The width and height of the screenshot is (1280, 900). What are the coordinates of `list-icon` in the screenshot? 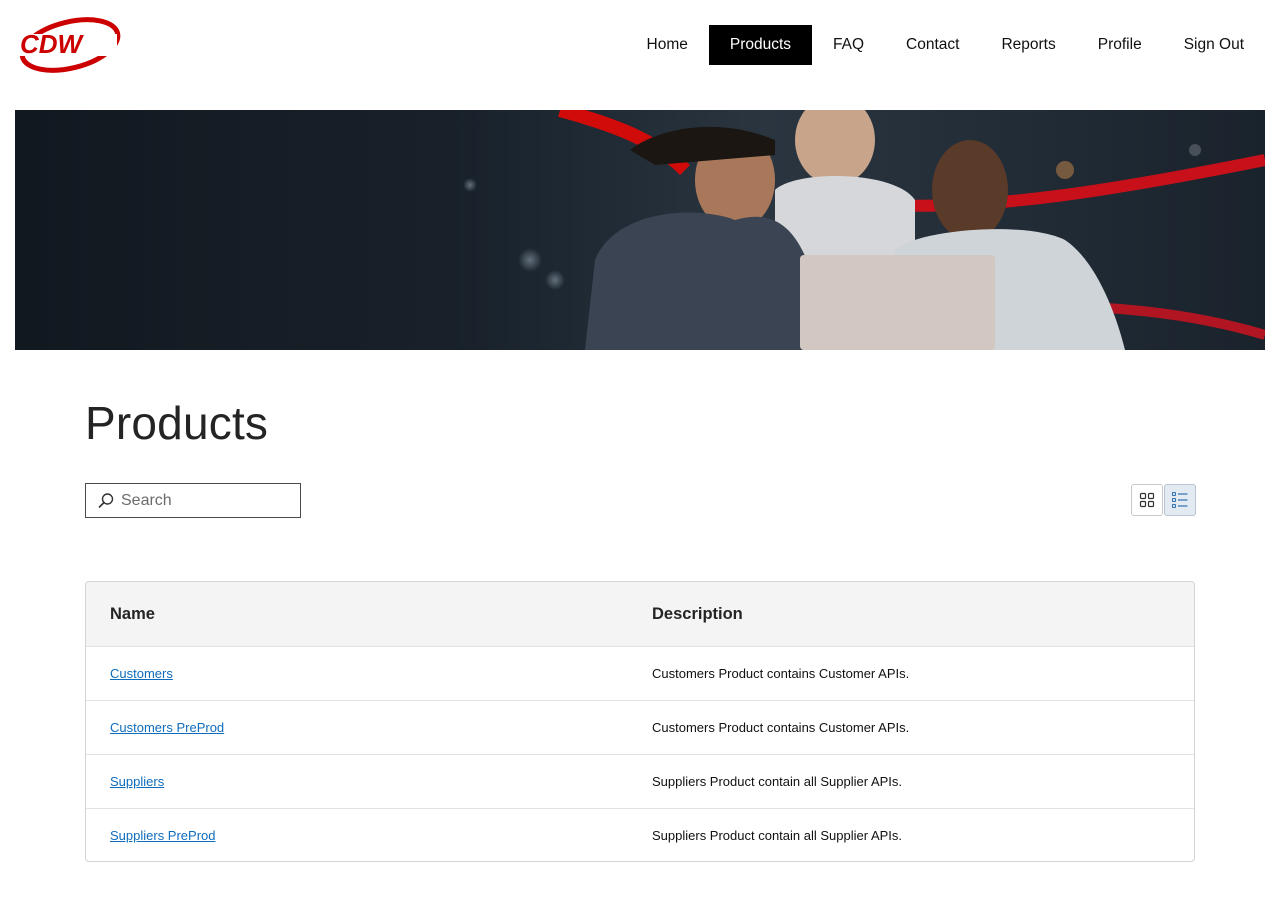 It's located at (1179, 500).